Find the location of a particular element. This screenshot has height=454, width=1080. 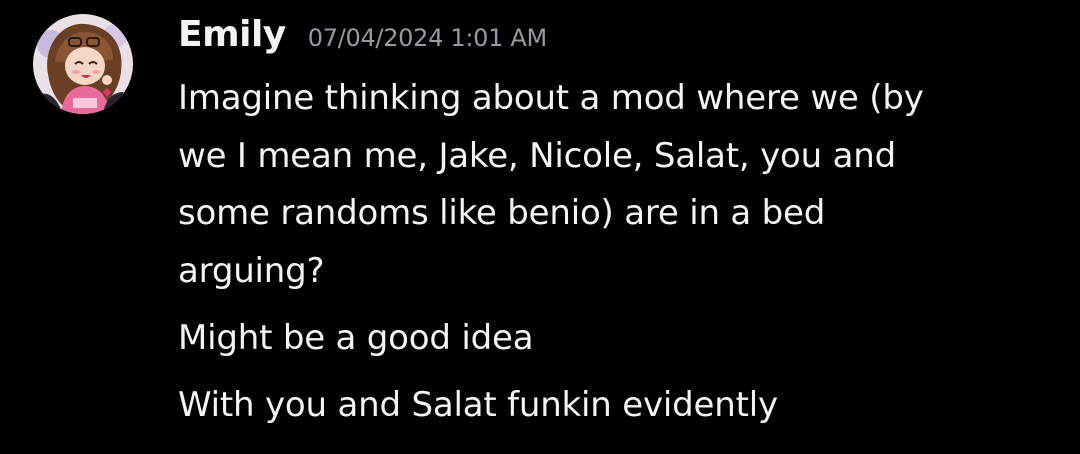

username: Emily is located at coordinates (232, 34).